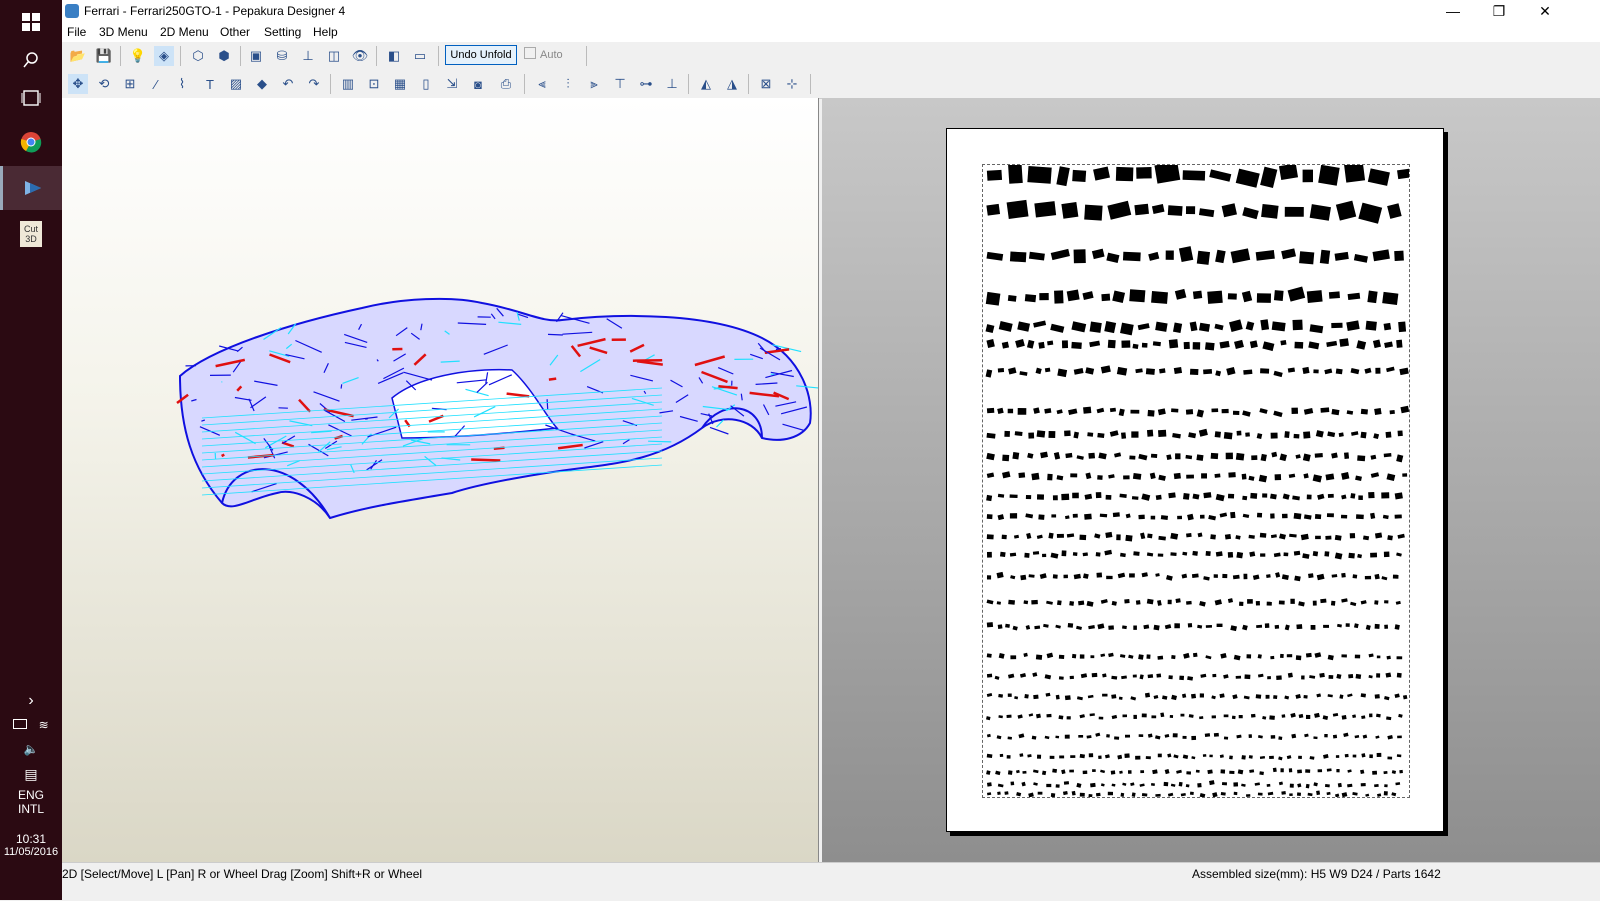  Describe the element at coordinates (164, 56) in the screenshot. I see `texture-icon: ◈` at that location.